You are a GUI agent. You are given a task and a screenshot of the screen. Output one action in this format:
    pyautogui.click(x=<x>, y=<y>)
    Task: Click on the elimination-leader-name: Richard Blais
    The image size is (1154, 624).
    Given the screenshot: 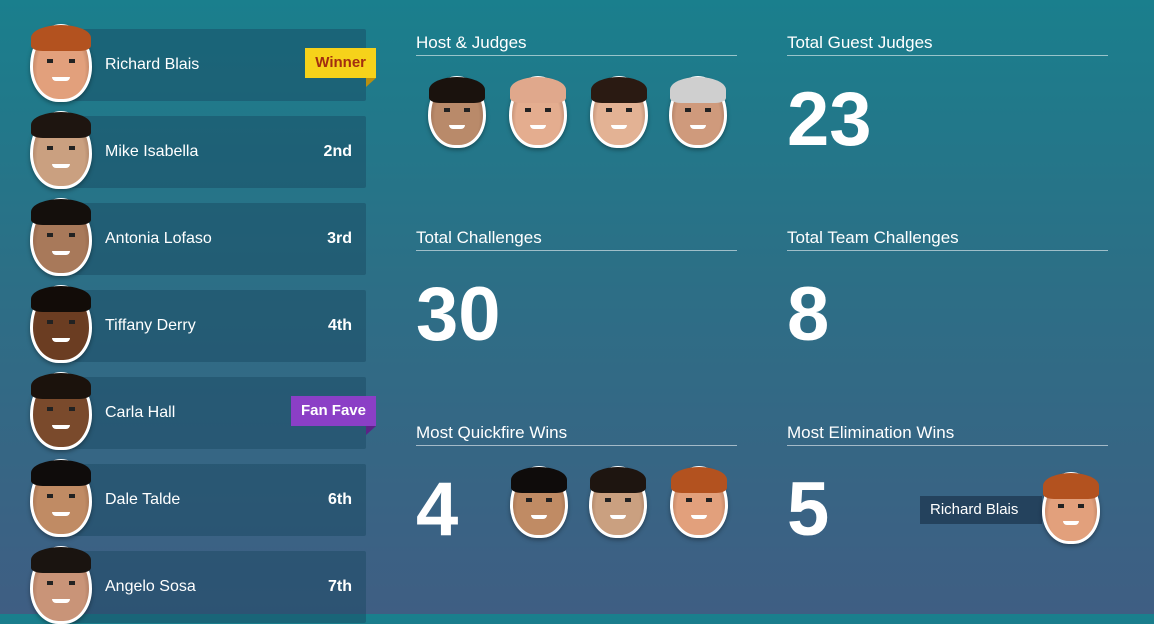 What is the action you would take?
    pyautogui.click(x=981, y=510)
    